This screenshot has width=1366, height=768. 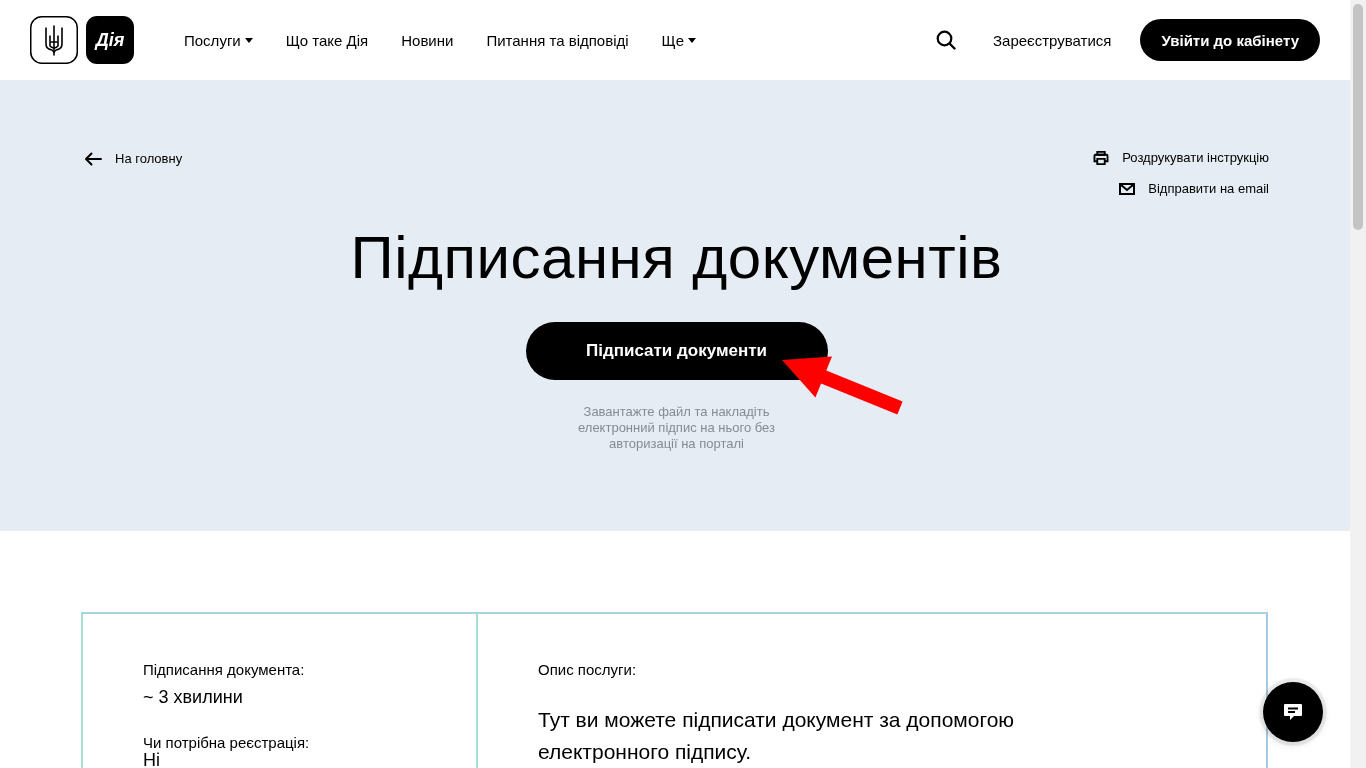 What do you see at coordinates (1181, 158) in the screenshot?
I see `print-link: Роздрукувати інструкцію` at bounding box center [1181, 158].